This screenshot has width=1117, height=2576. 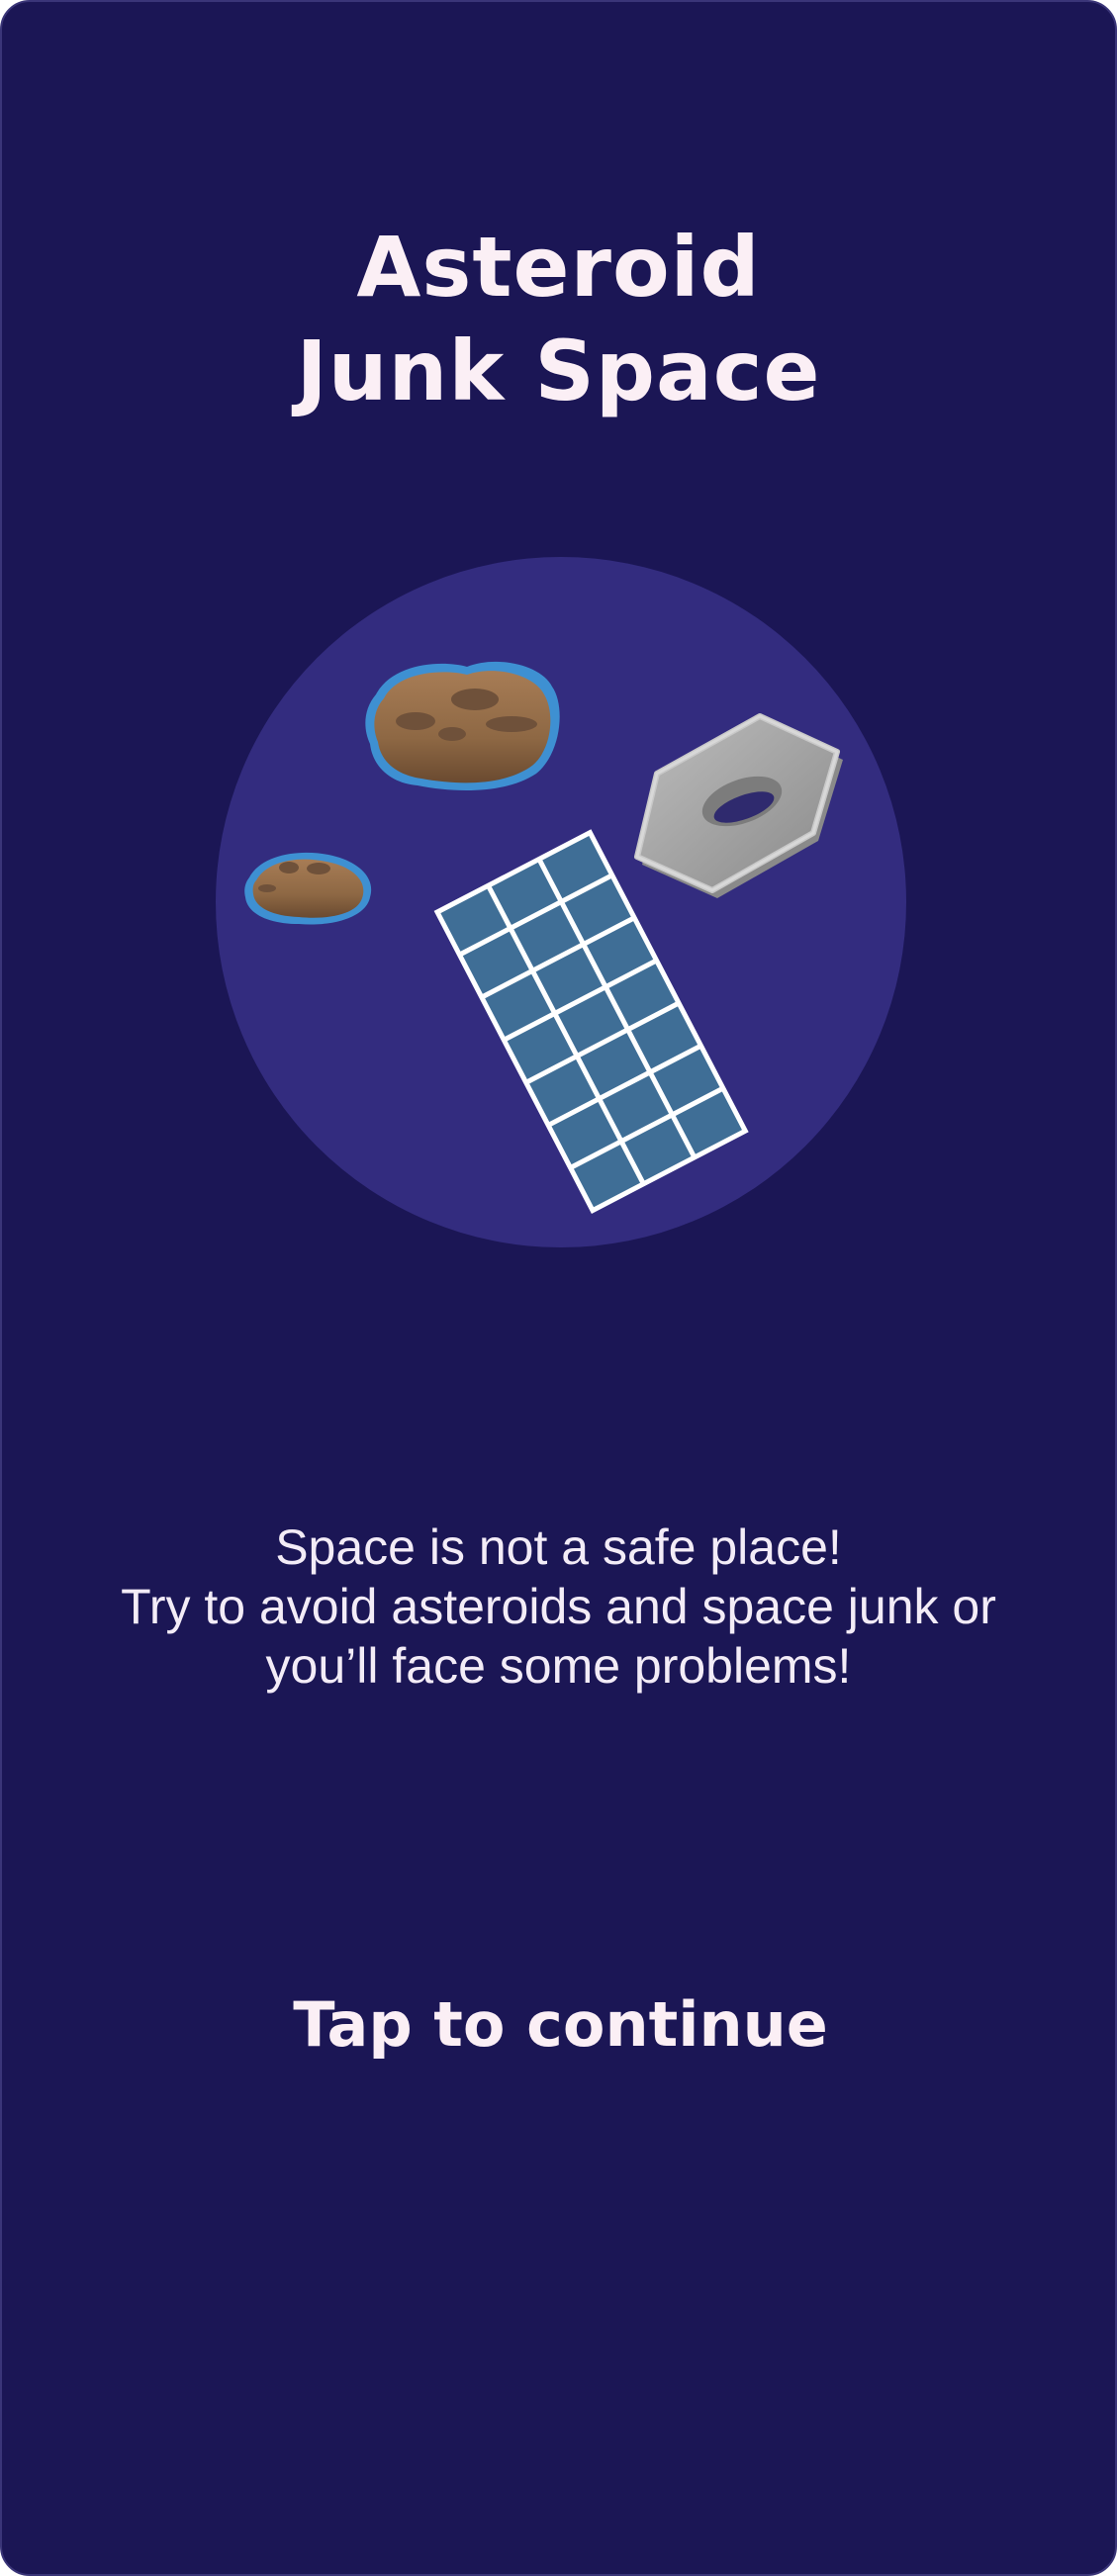 What do you see at coordinates (558, 1607) in the screenshot?
I see `warning-message-line-2: Try to avoid asteroids and space junk or` at bounding box center [558, 1607].